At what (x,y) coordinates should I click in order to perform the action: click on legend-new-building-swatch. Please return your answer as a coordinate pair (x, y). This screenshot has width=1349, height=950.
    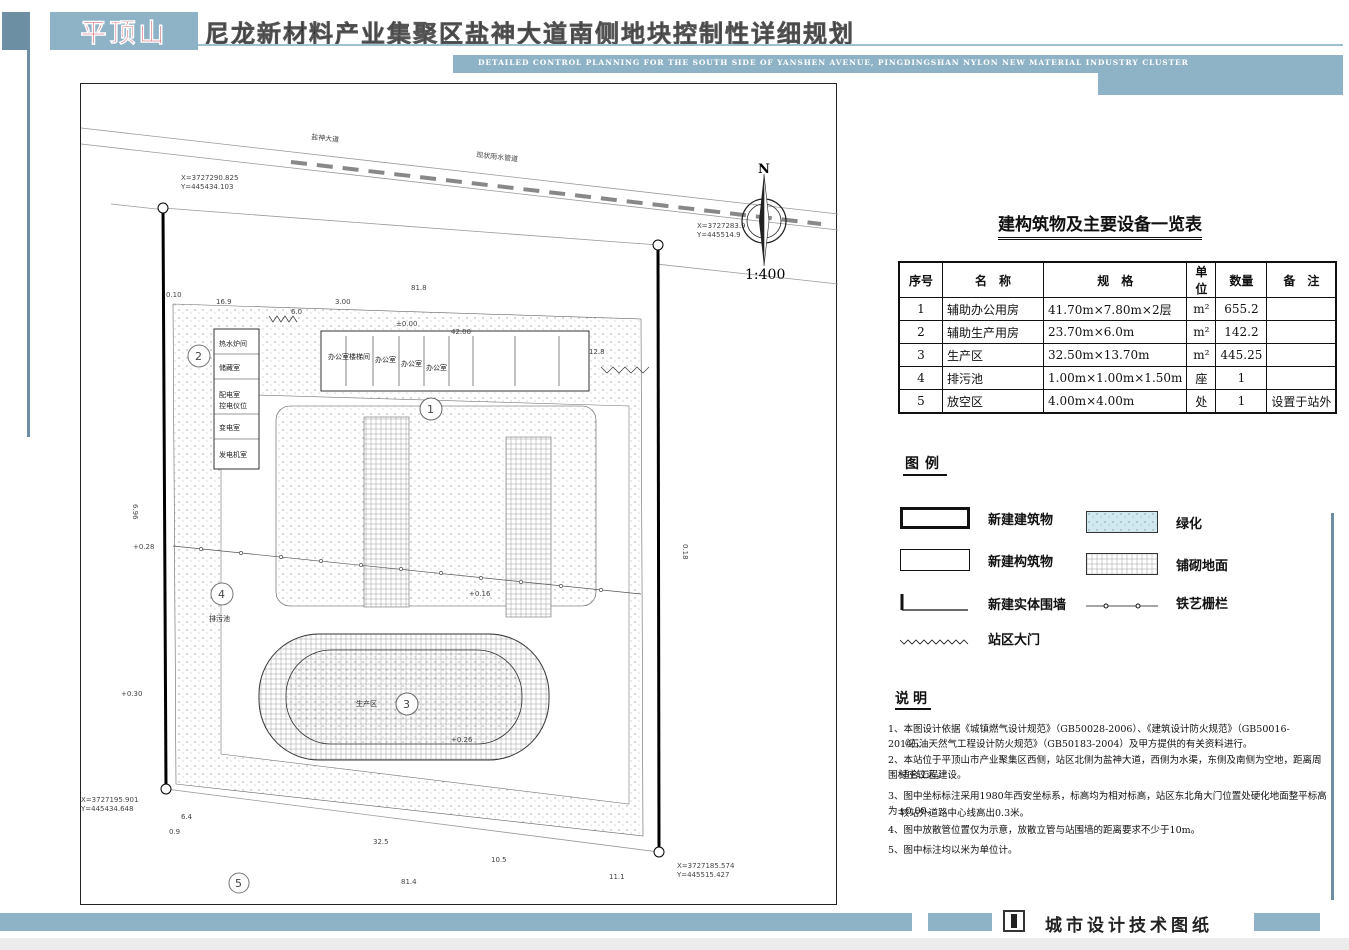
    Looking at the image, I should click on (935, 518).